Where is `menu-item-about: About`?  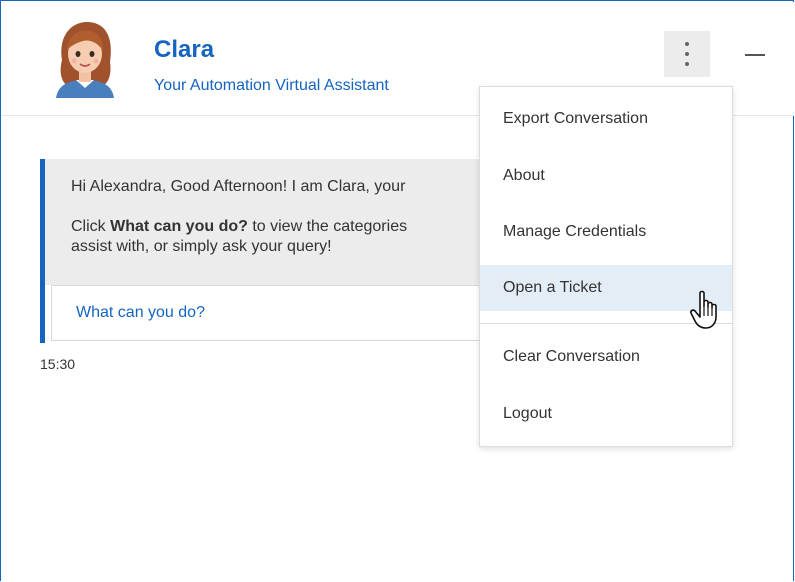 menu-item-about: About is located at coordinates (606, 176).